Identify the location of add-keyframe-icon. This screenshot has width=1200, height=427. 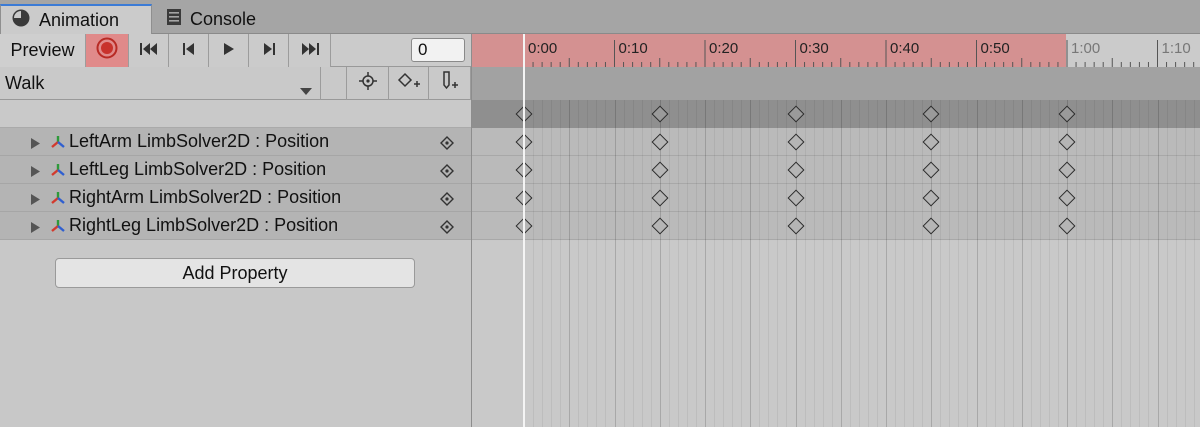
(409, 83).